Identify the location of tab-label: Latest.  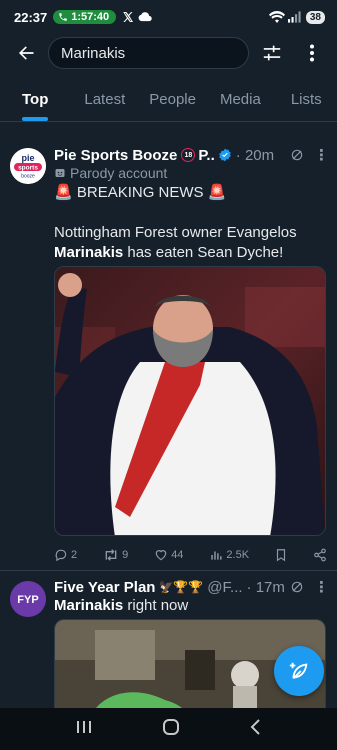
(105, 99).